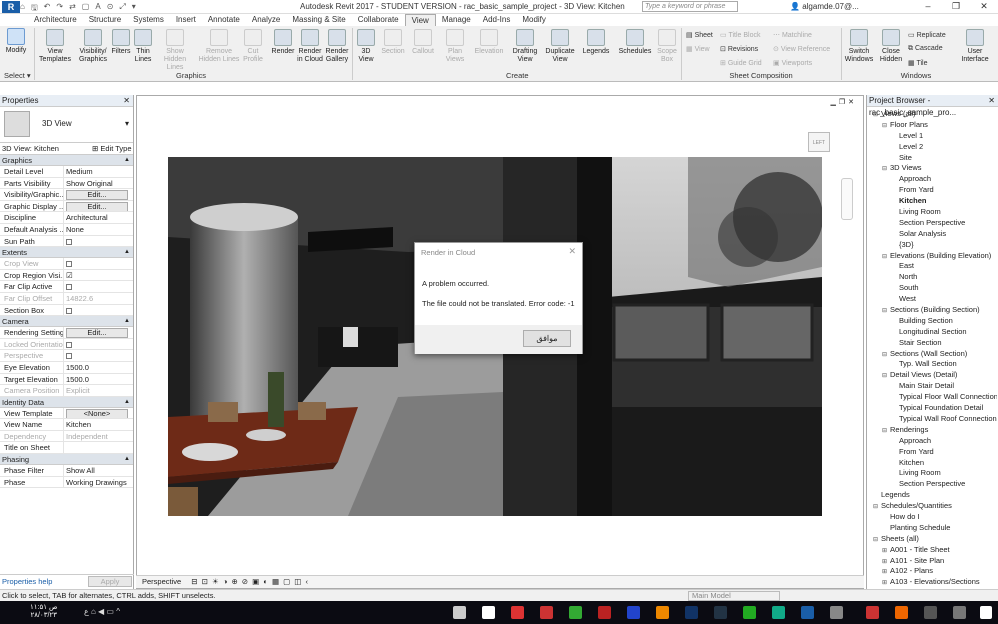  What do you see at coordinates (986, 612) in the screenshot?
I see `windows-start-icon` at bounding box center [986, 612].